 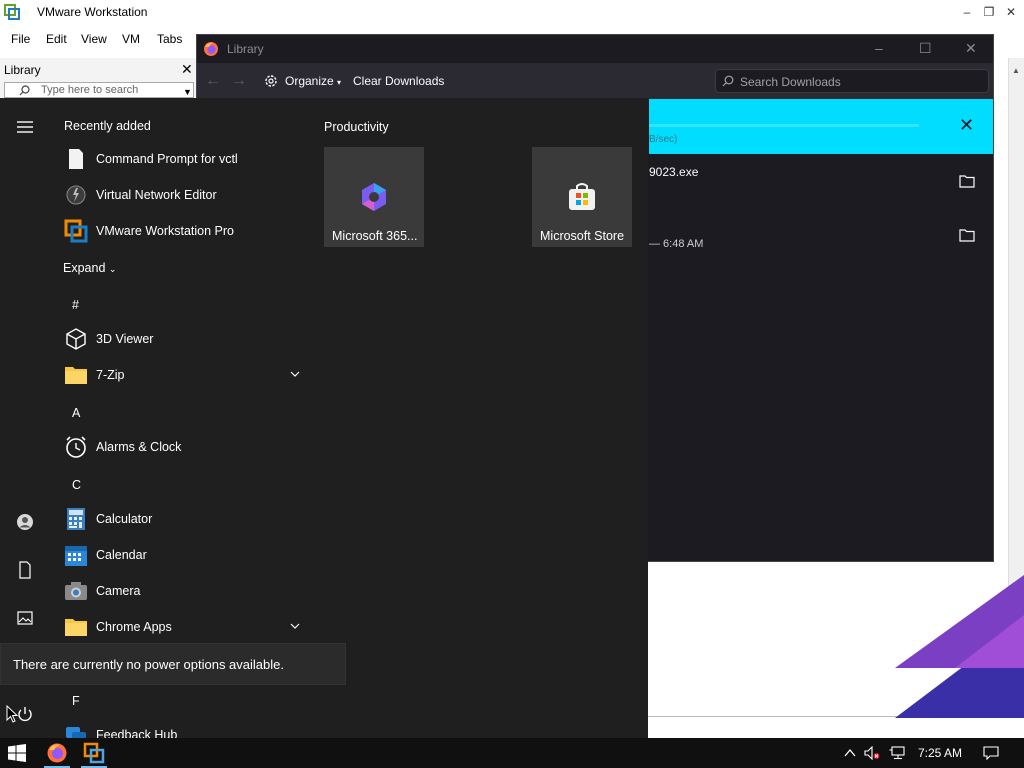 What do you see at coordinates (112, 269) in the screenshot?
I see `chevron-down-icon: ⌄` at bounding box center [112, 269].